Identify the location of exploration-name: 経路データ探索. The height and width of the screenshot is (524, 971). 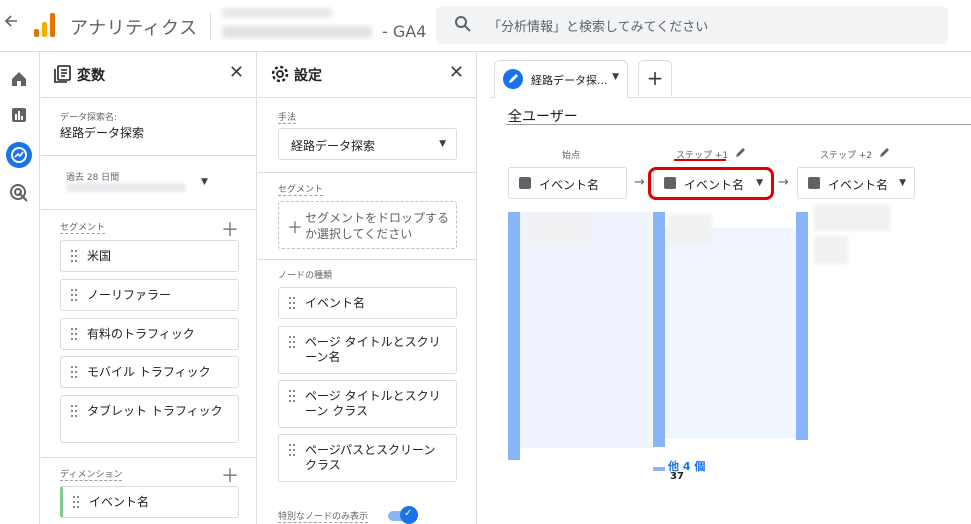
(102, 132).